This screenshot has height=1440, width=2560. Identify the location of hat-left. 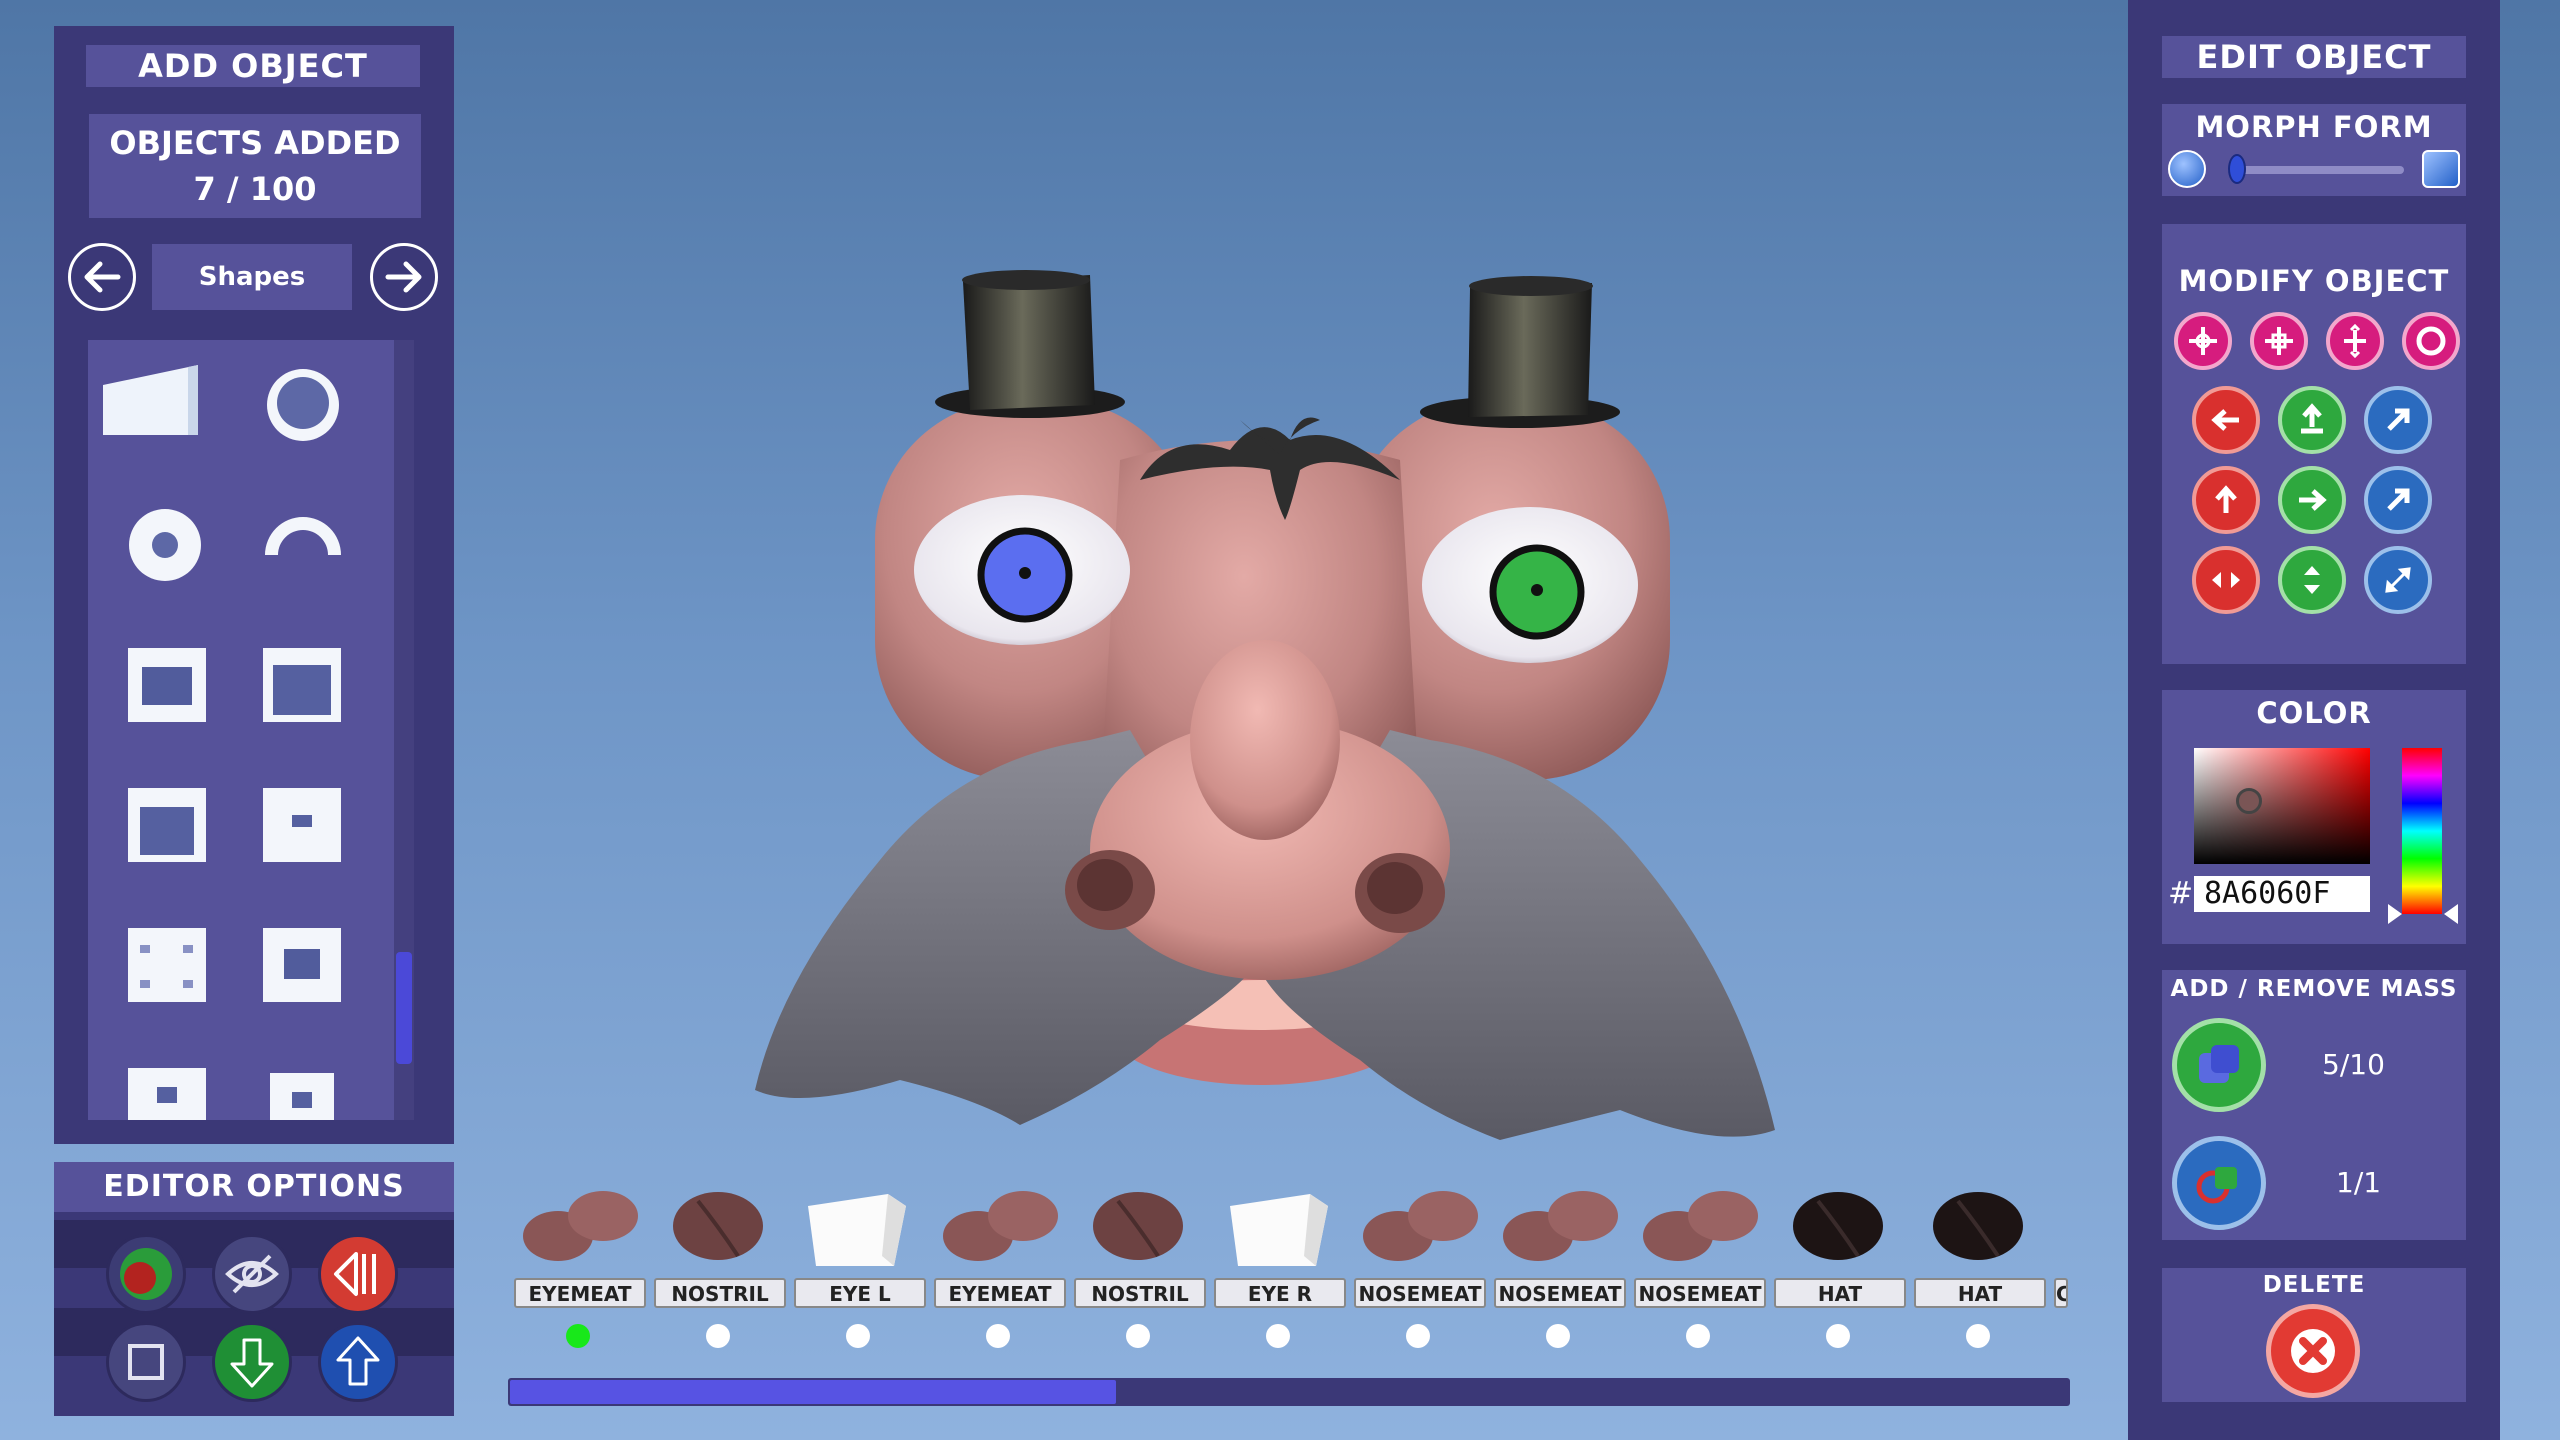
(1030, 344).